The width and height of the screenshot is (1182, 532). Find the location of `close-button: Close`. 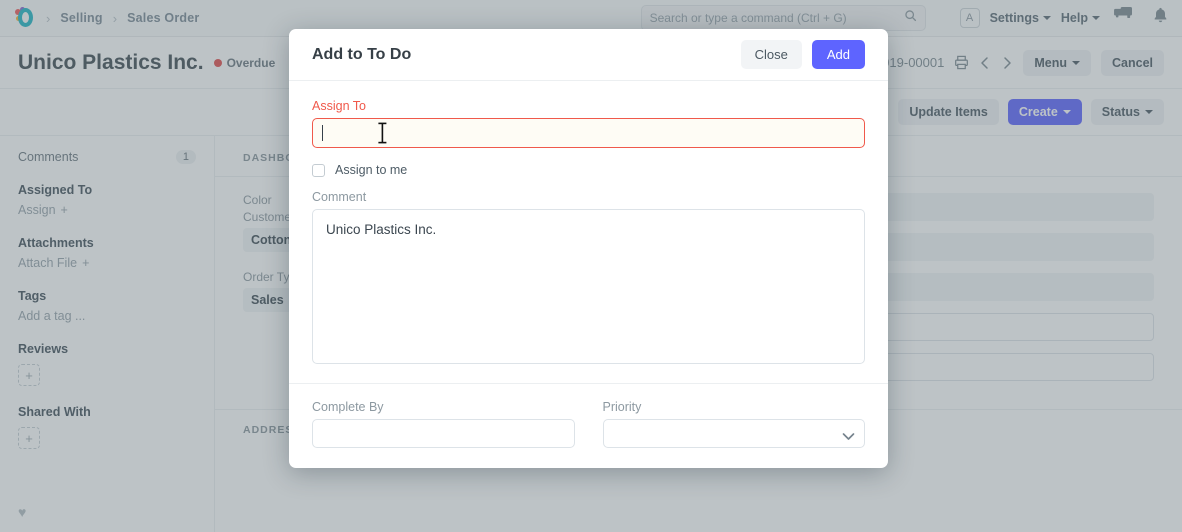

close-button: Close is located at coordinates (771, 54).